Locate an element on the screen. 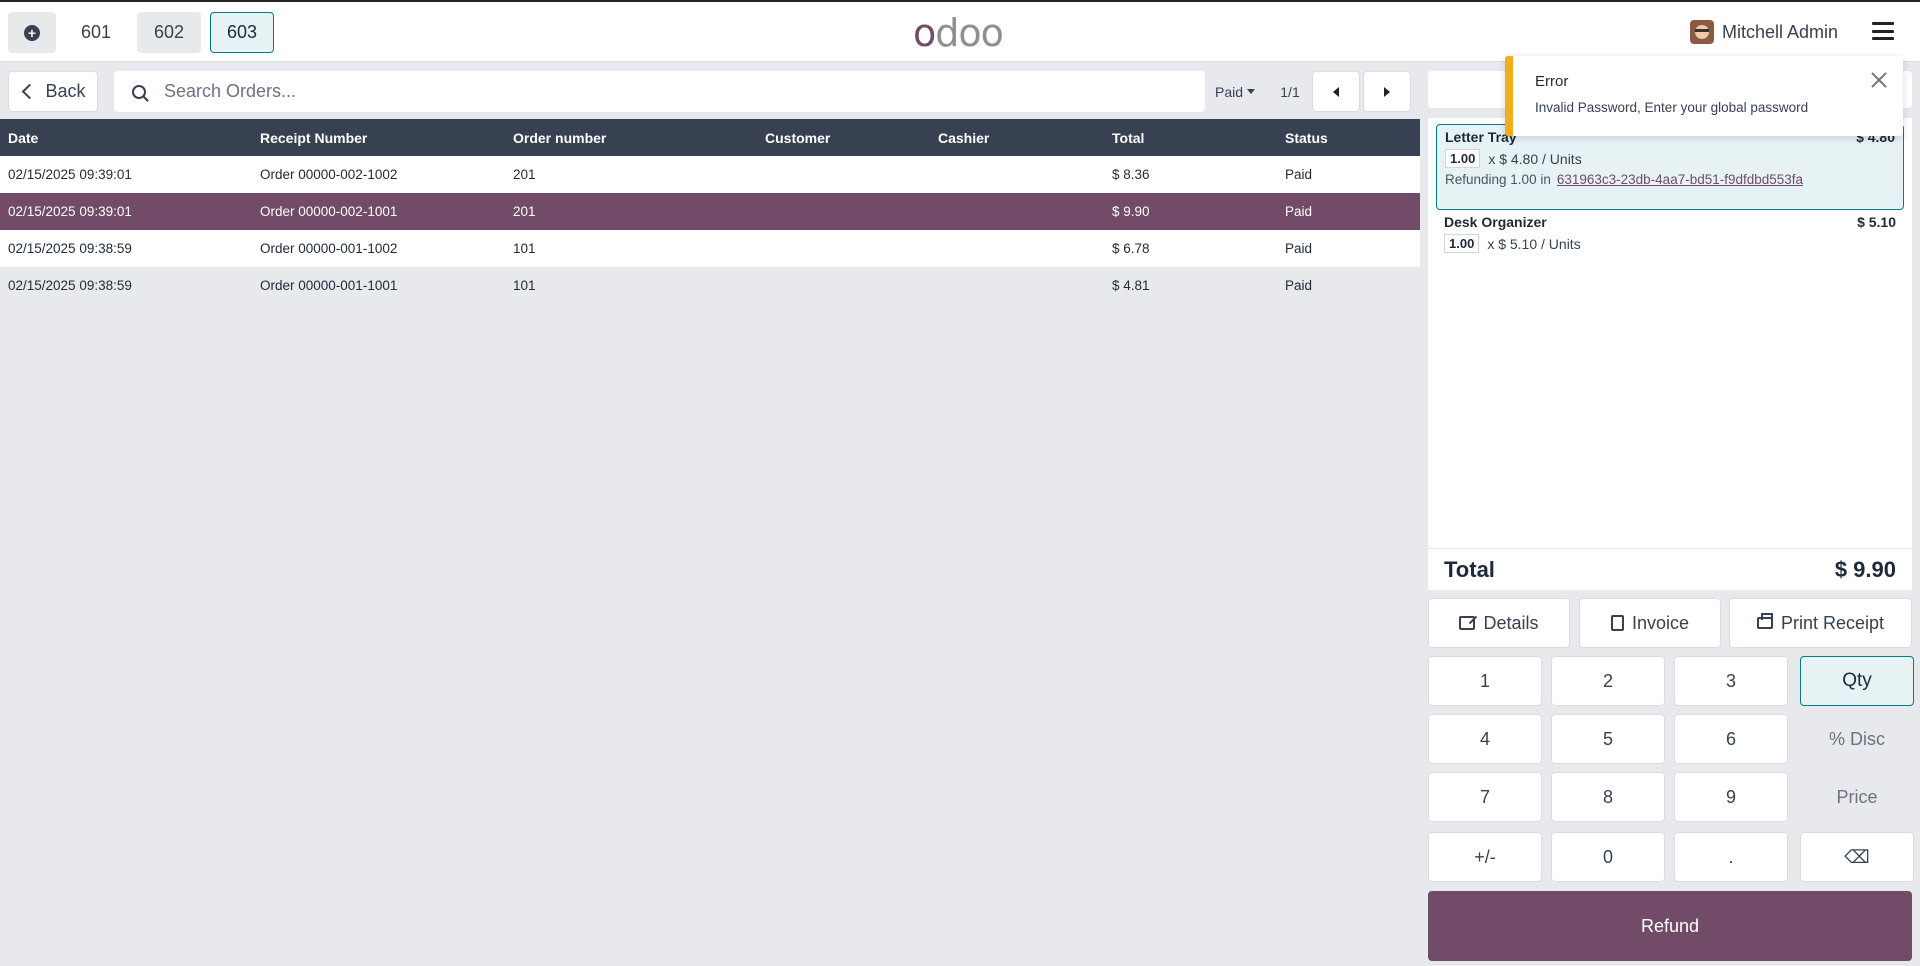 Image resolution: width=1920 pixels, height=966 pixels. pager-value: 1/1 is located at coordinates (1290, 91).